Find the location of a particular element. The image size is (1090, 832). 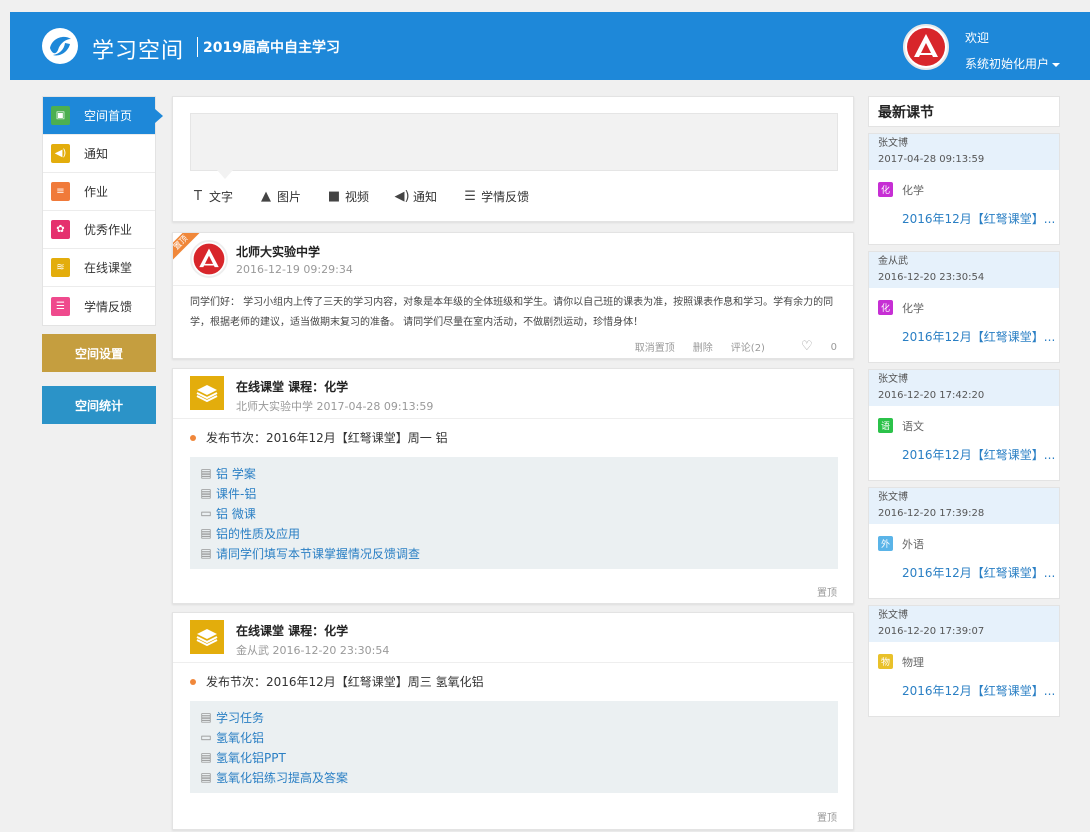

top-bar: 学习空间 2019届高中自主学习 欢迎 系统初始化用户 is located at coordinates (550, 46).